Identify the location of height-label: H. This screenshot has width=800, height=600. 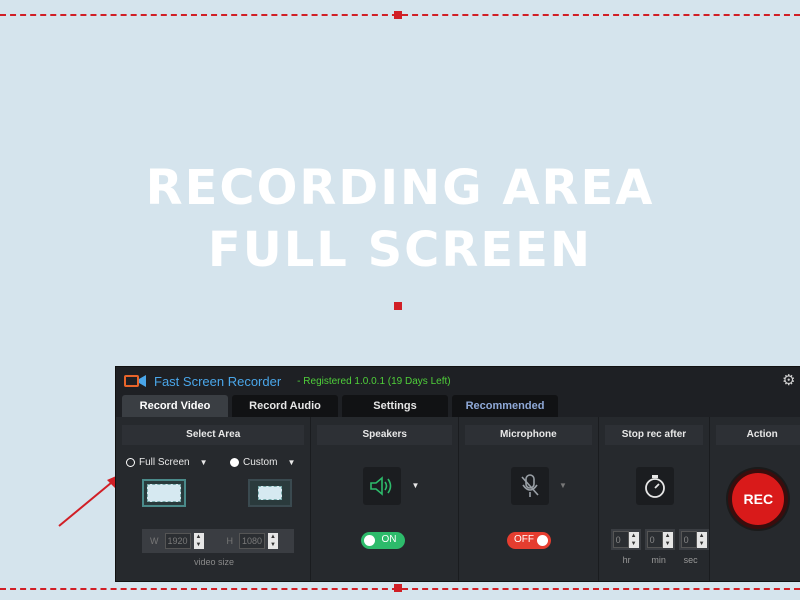
(230, 541).